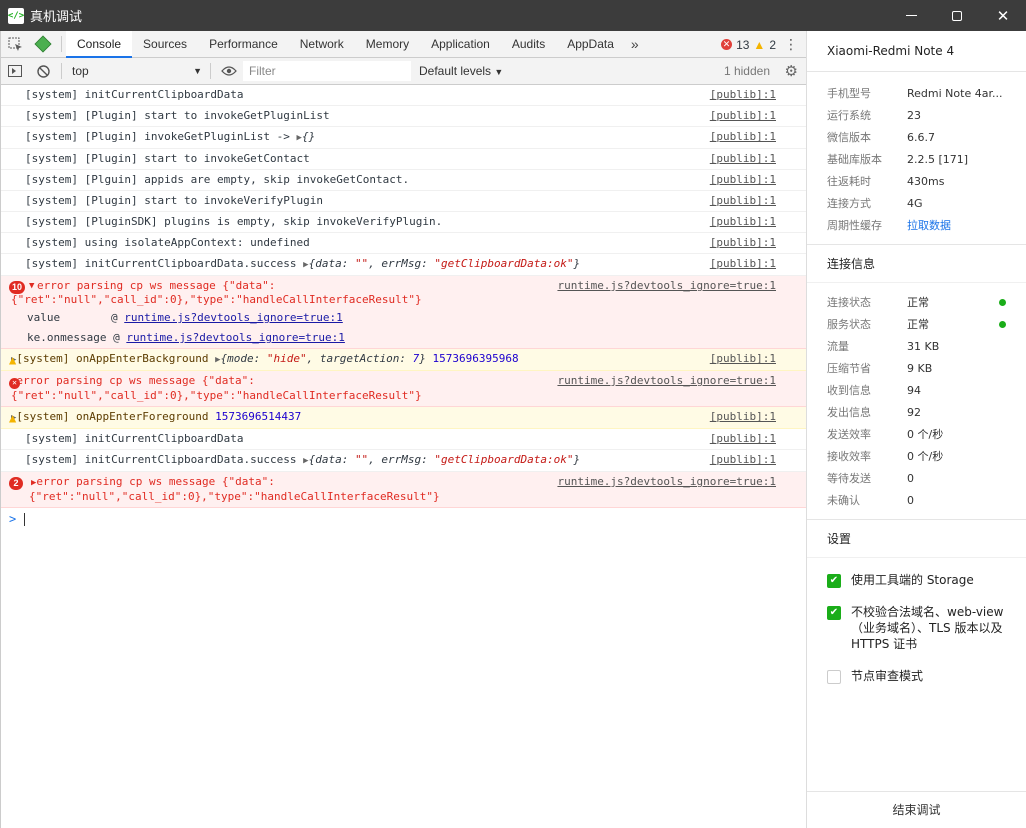  What do you see at coordinates (920, 368) in the screenshot?
I see `info-value: 9 KB` at bounding box center [920, 368].